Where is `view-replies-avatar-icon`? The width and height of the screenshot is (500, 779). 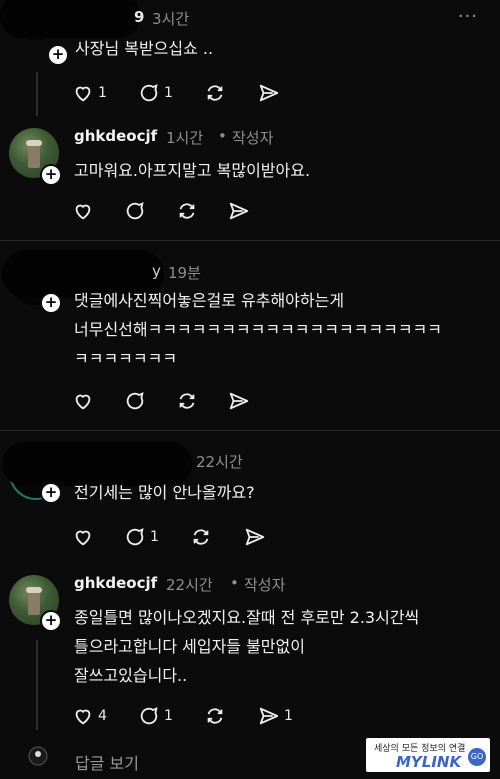
view-replies-avatar-icon is located at coordinates (38, 756).